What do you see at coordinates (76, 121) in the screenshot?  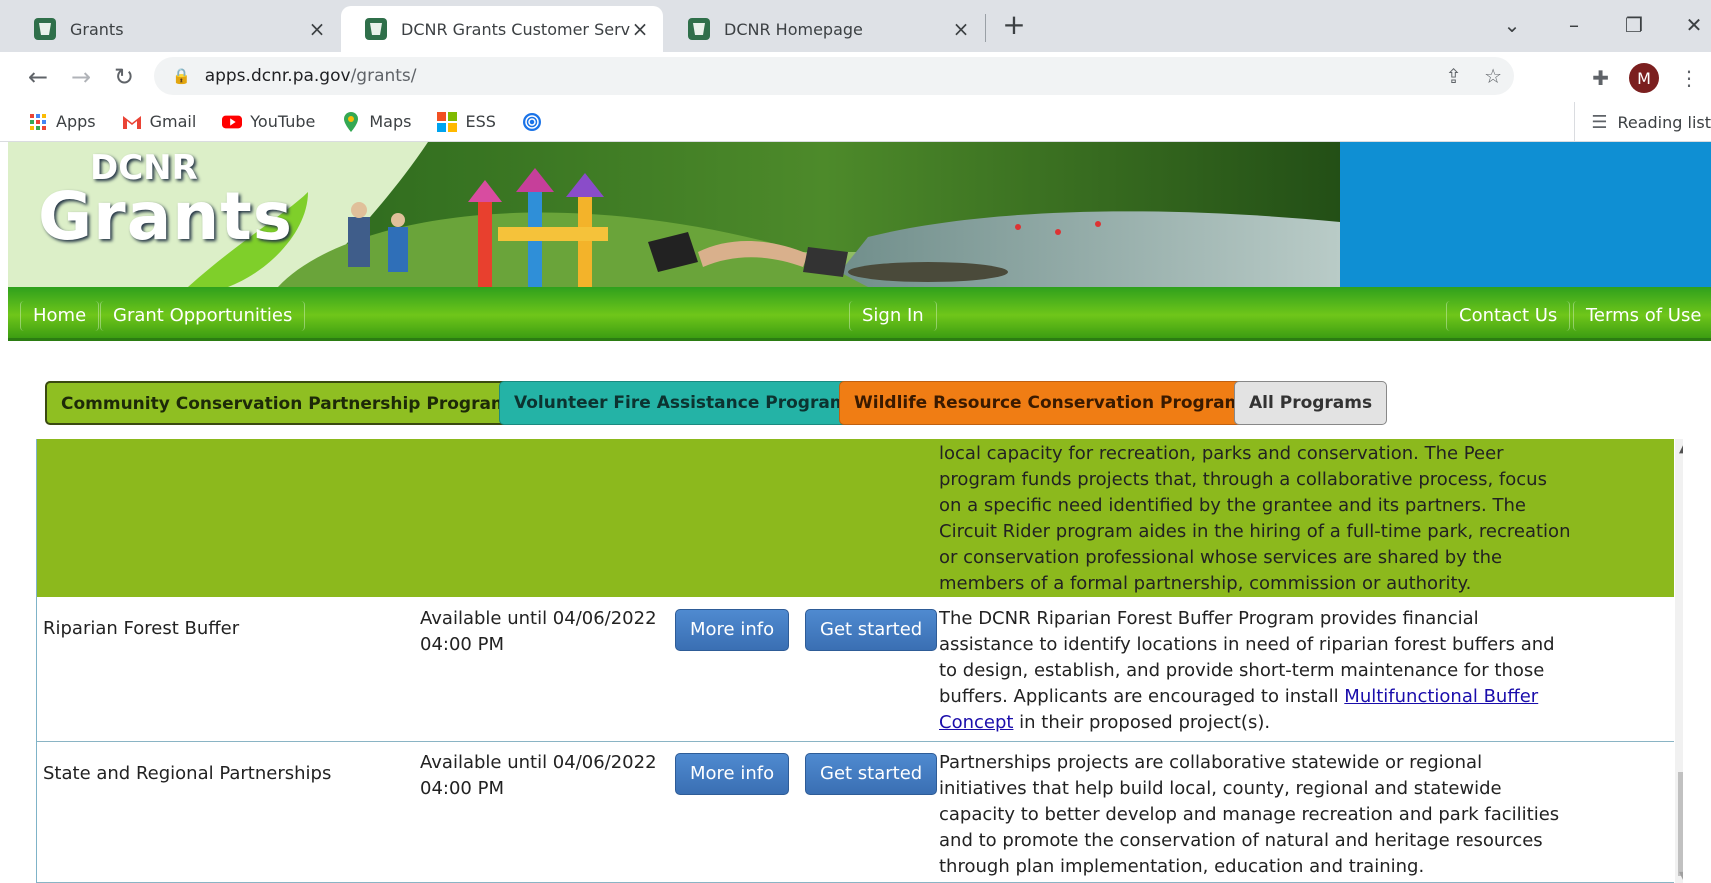 I see `bookmark-label: Apps` at bounding box center [76, 121].